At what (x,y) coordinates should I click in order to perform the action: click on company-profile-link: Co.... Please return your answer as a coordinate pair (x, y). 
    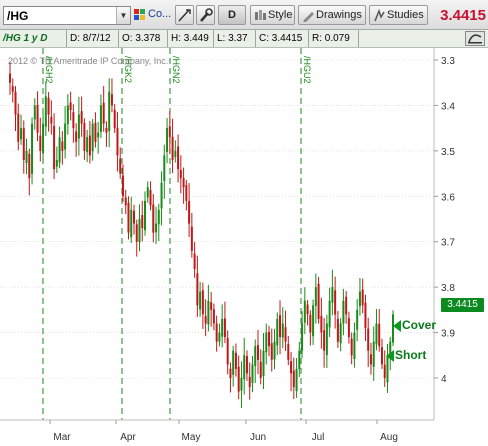
    Looking at the image, I should click on (159, 14).